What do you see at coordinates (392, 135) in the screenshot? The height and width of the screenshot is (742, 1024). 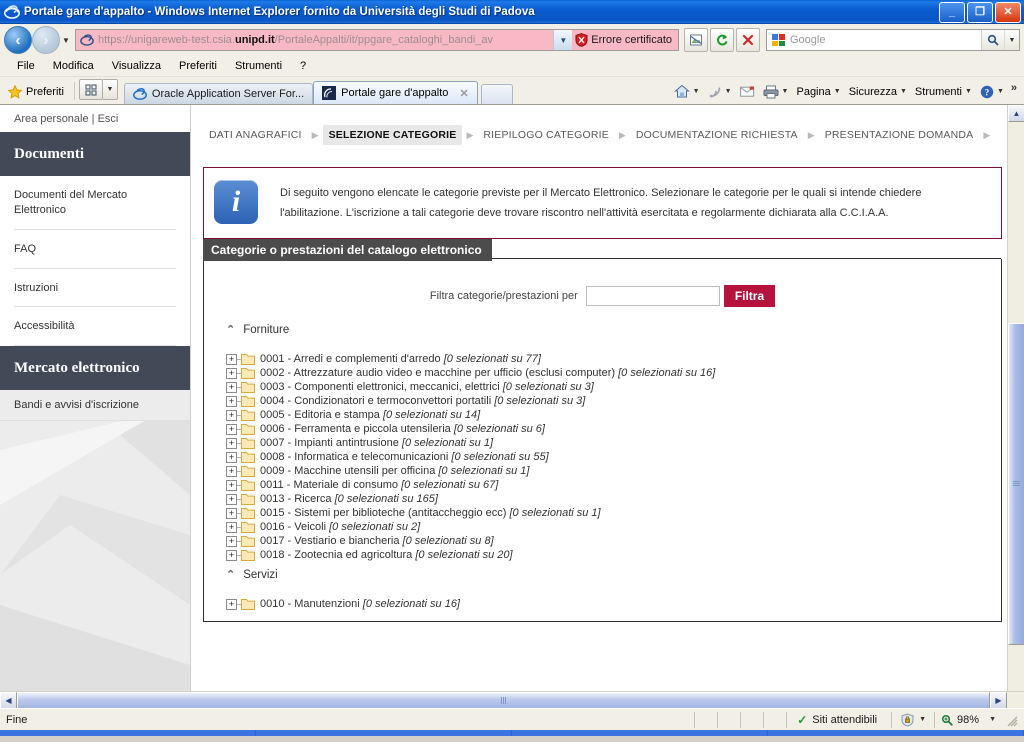 I see `step-selezione-categorie: SELEZIONE CATEGORIE` at bounding box center [392, 135].